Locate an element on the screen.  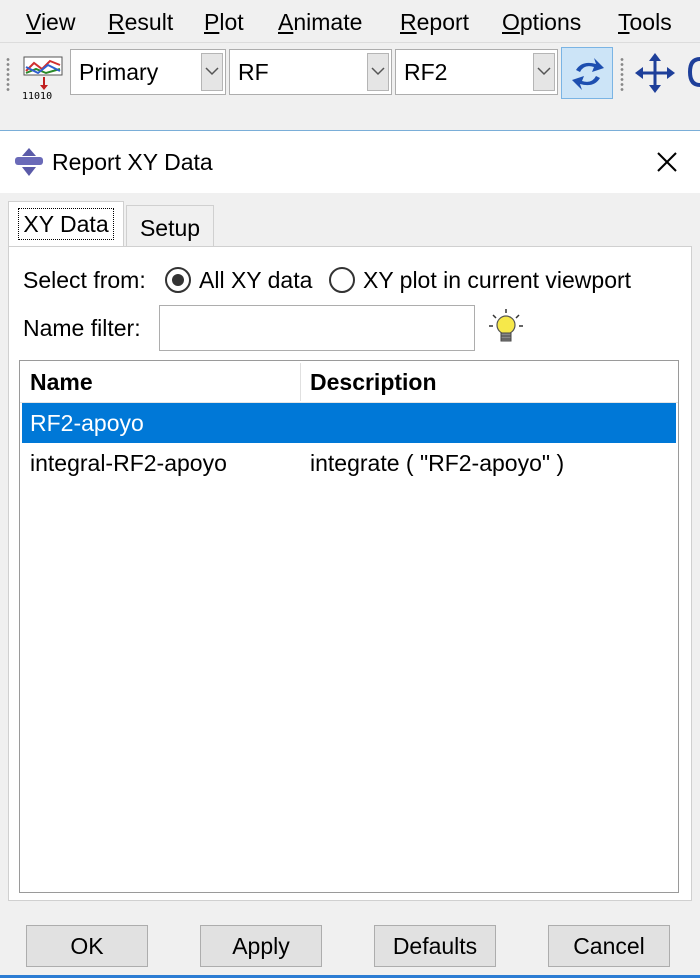
svg-text: 11010 is located at coordinates (37, 96).